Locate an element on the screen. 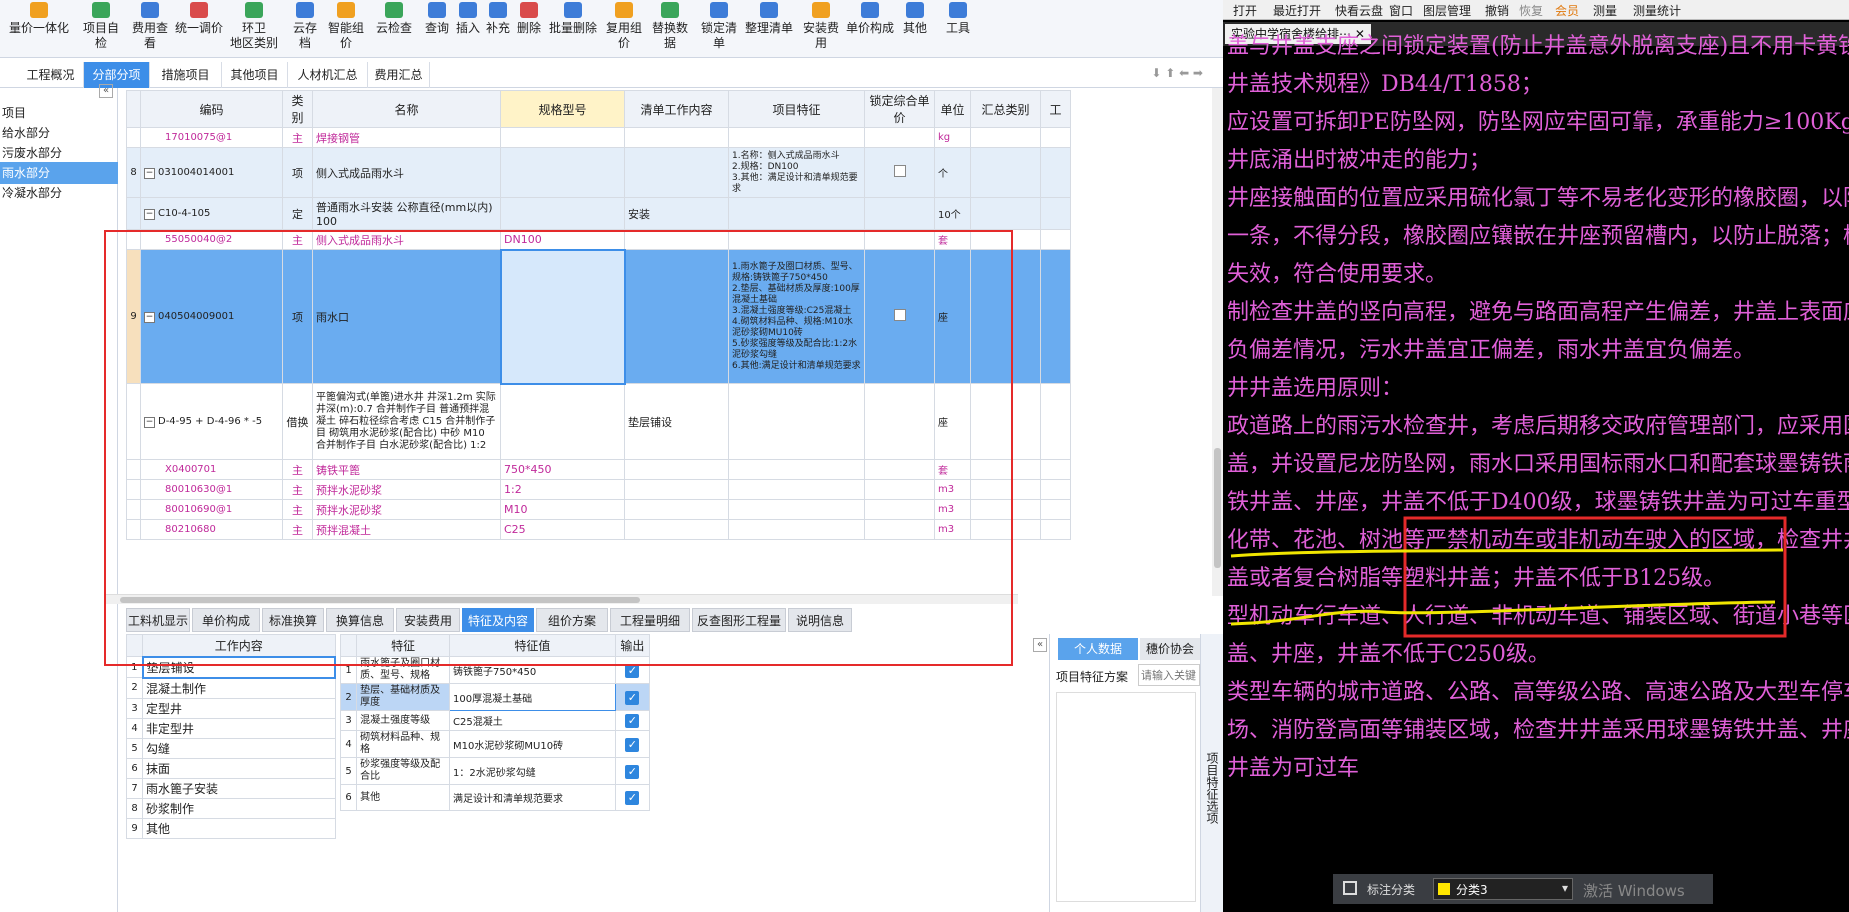 Image resolution: width=1849 pixels, height=912 pixels. toolbar-button: 整理清单 is located at coordinates (769, 29).